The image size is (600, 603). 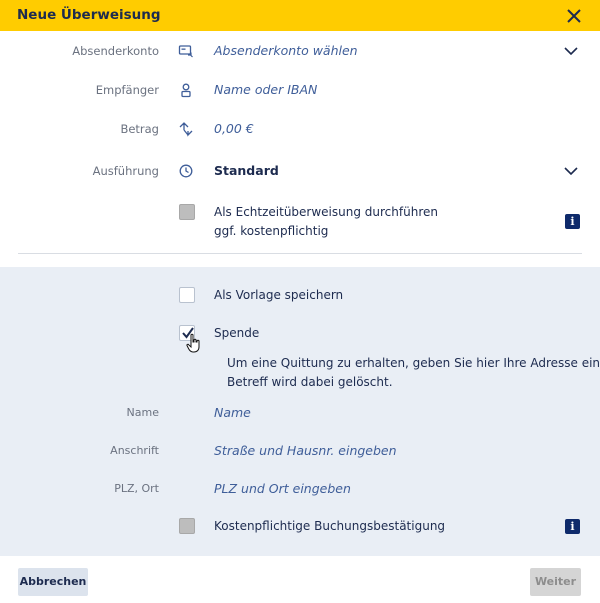 I want to click on dialog-footer, so click(x=300, y=579).